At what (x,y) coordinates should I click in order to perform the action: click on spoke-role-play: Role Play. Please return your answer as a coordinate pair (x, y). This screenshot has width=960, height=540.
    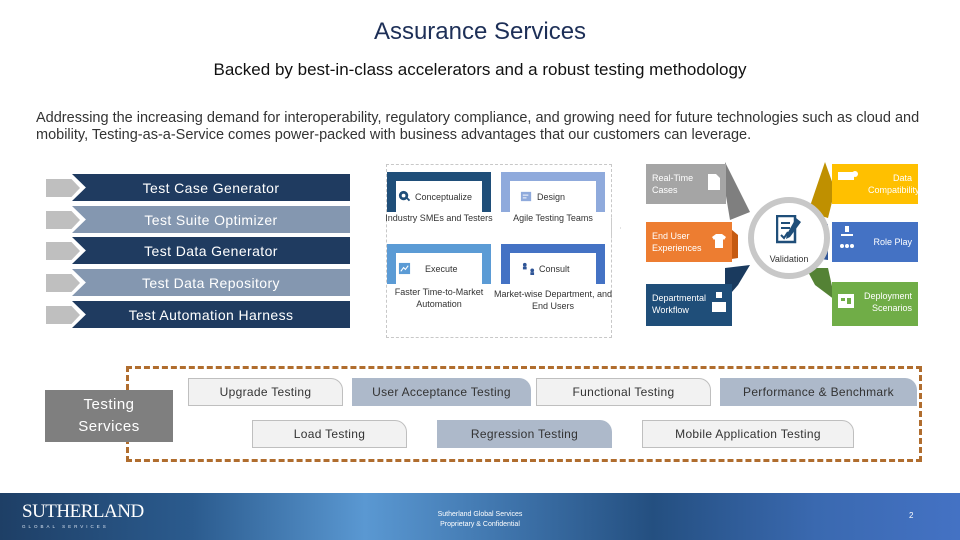
    Looking at the image, I should click on (875, 242).